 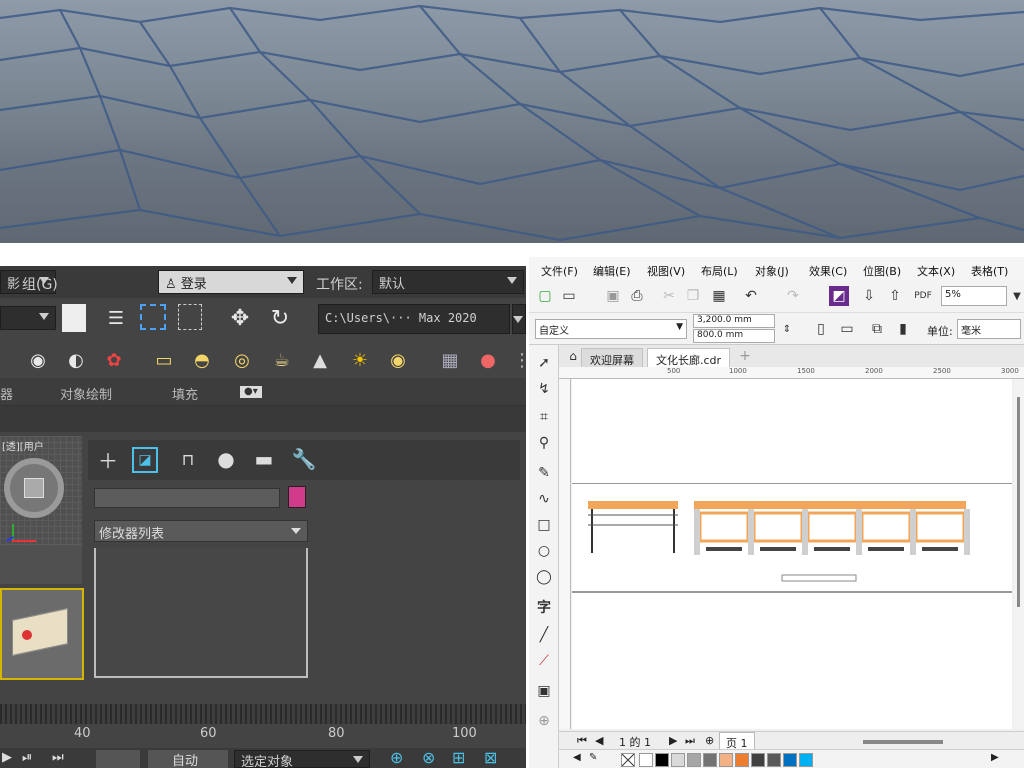 I want to click on text-tool-icon: 字, so click(x=544, y=607).